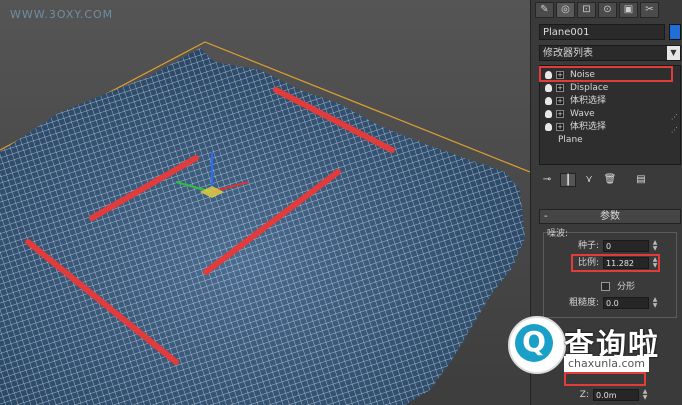 Image resolution: width=682 pixels, height=405 pixels. I want to click on show-end-result-icon: ┃, so click(568, 180).